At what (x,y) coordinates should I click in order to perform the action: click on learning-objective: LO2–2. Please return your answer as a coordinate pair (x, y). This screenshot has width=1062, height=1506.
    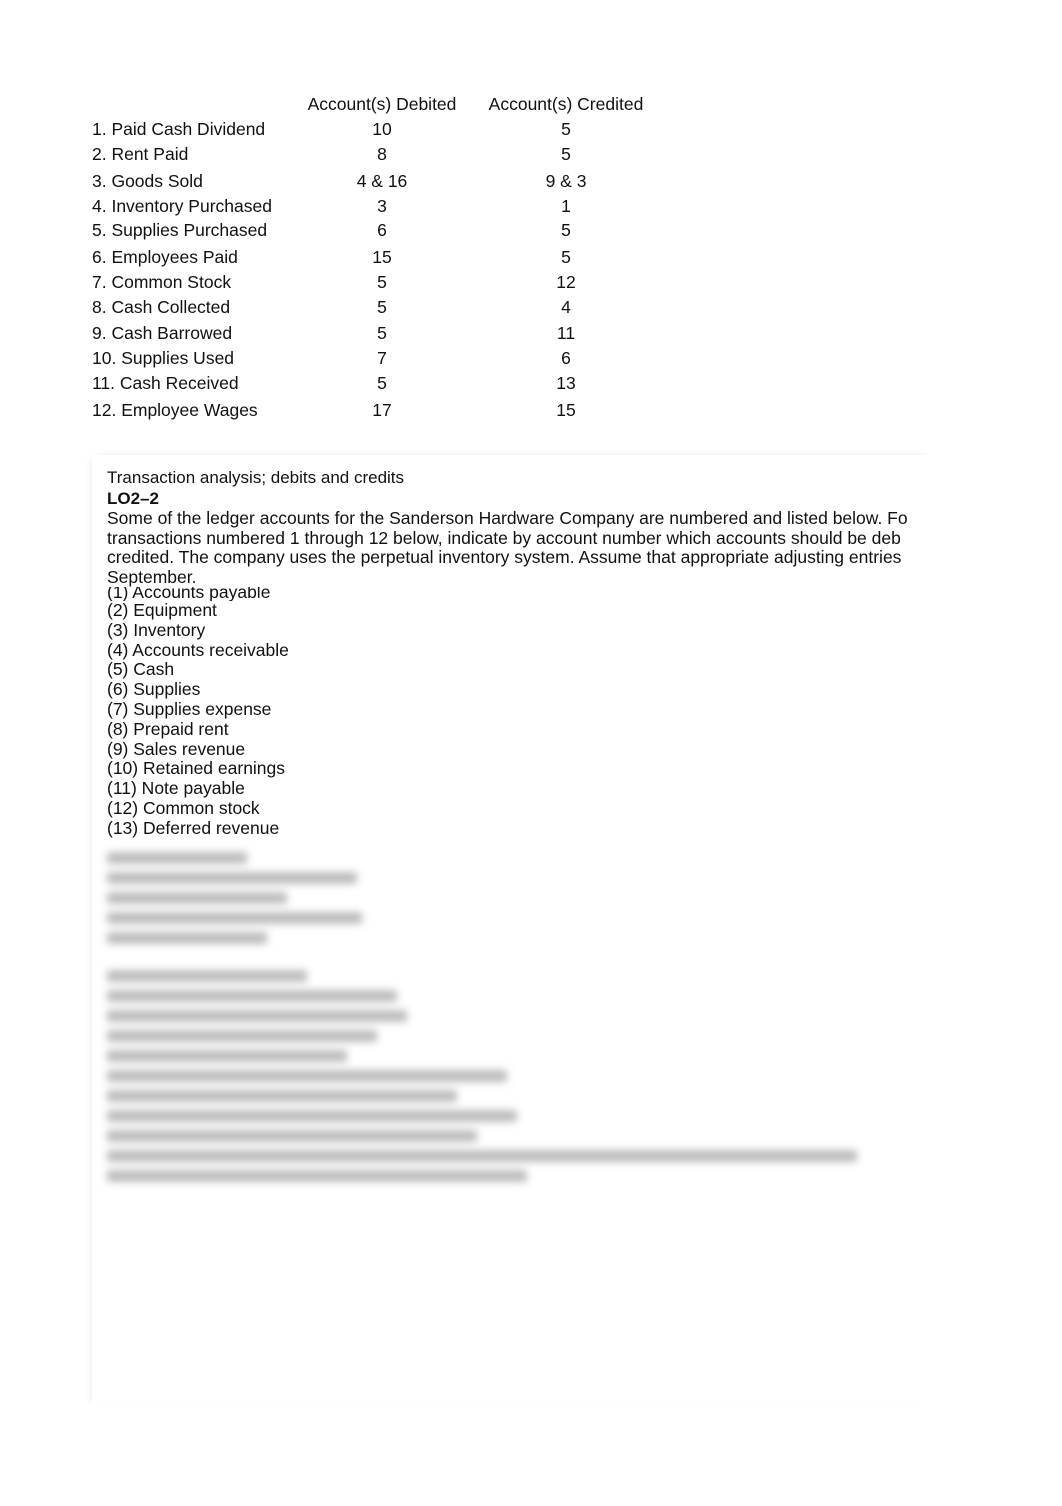
    Looking at the image, I should click on (133, 498).